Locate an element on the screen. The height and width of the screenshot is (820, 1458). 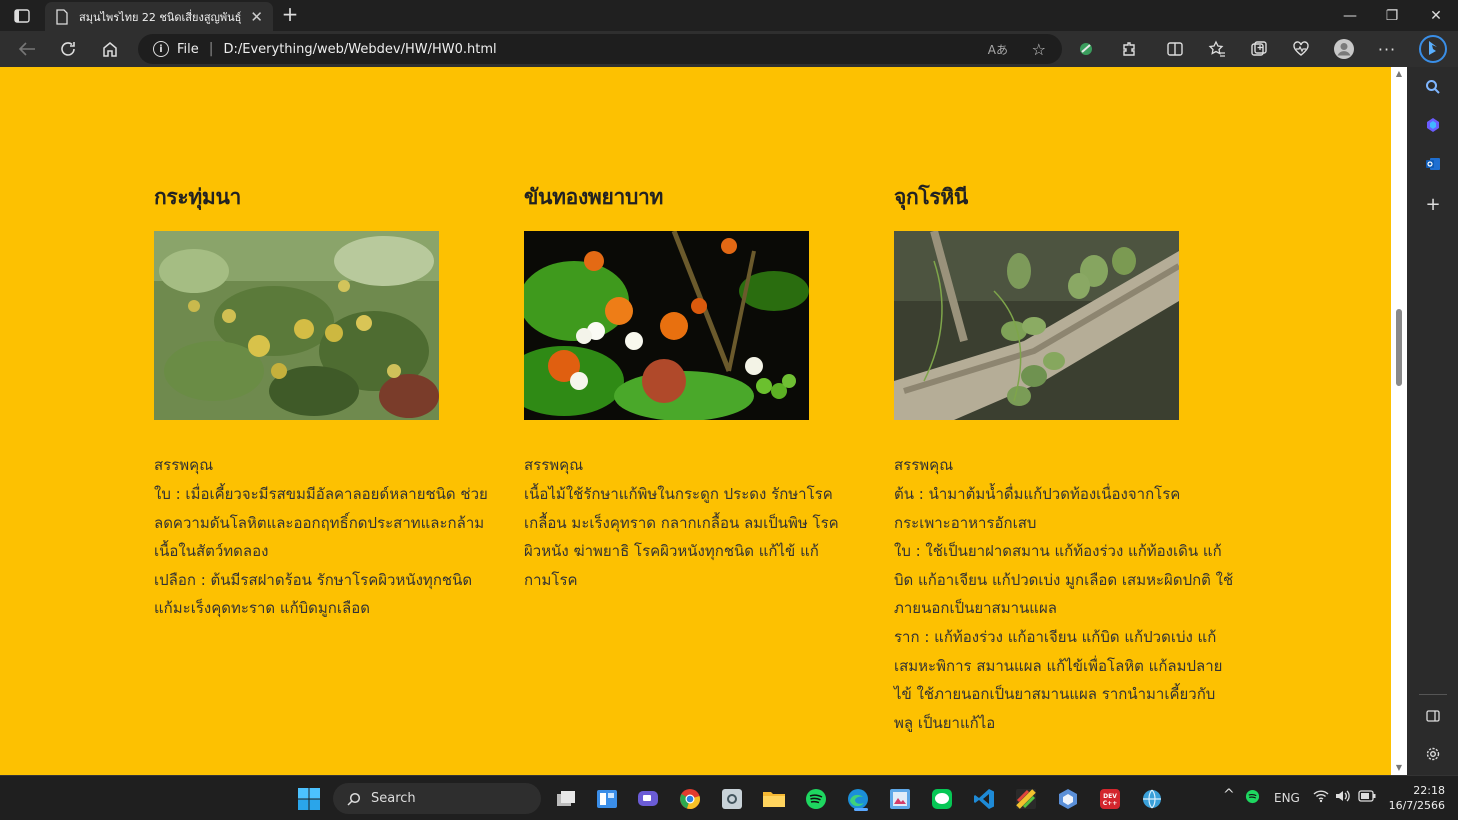
line-button is located at coordinates (942, 799).